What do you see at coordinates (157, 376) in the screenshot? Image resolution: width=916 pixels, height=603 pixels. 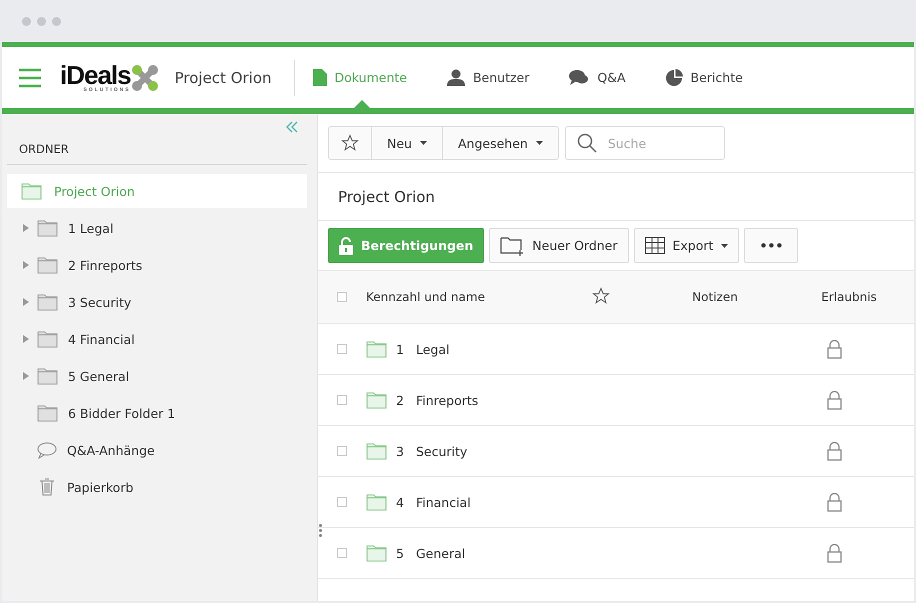 I see `folder-item: 5 General` at bounding box center [157, 376].